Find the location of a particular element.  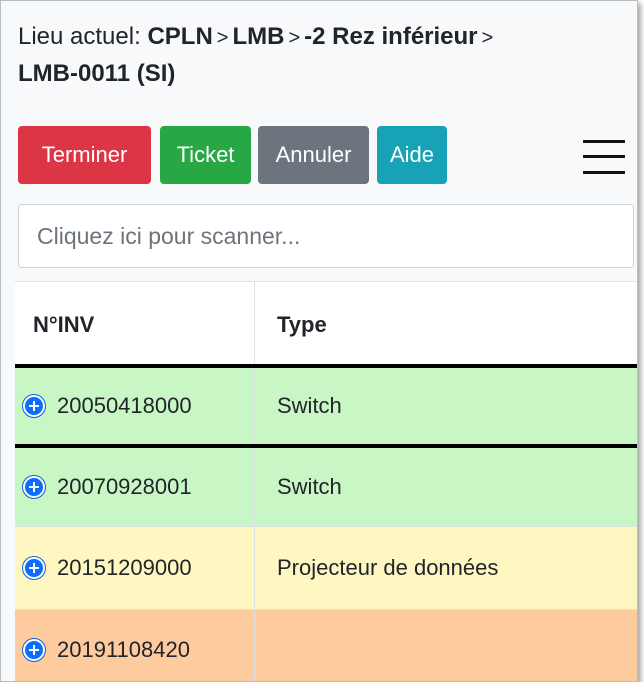

inv-number: 20070928001 is located at coordinates (124, 486).